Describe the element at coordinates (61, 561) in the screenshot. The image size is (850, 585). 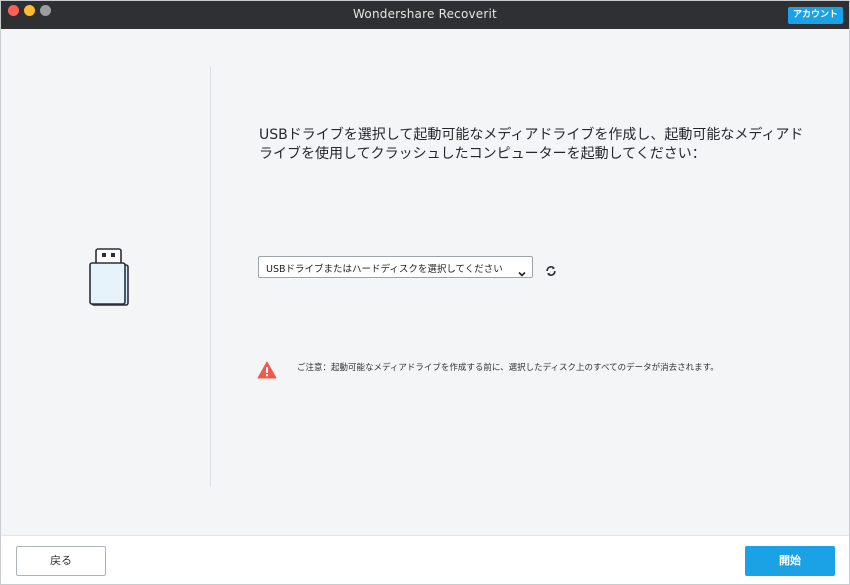
I see `back-button: 戻る` at that location.